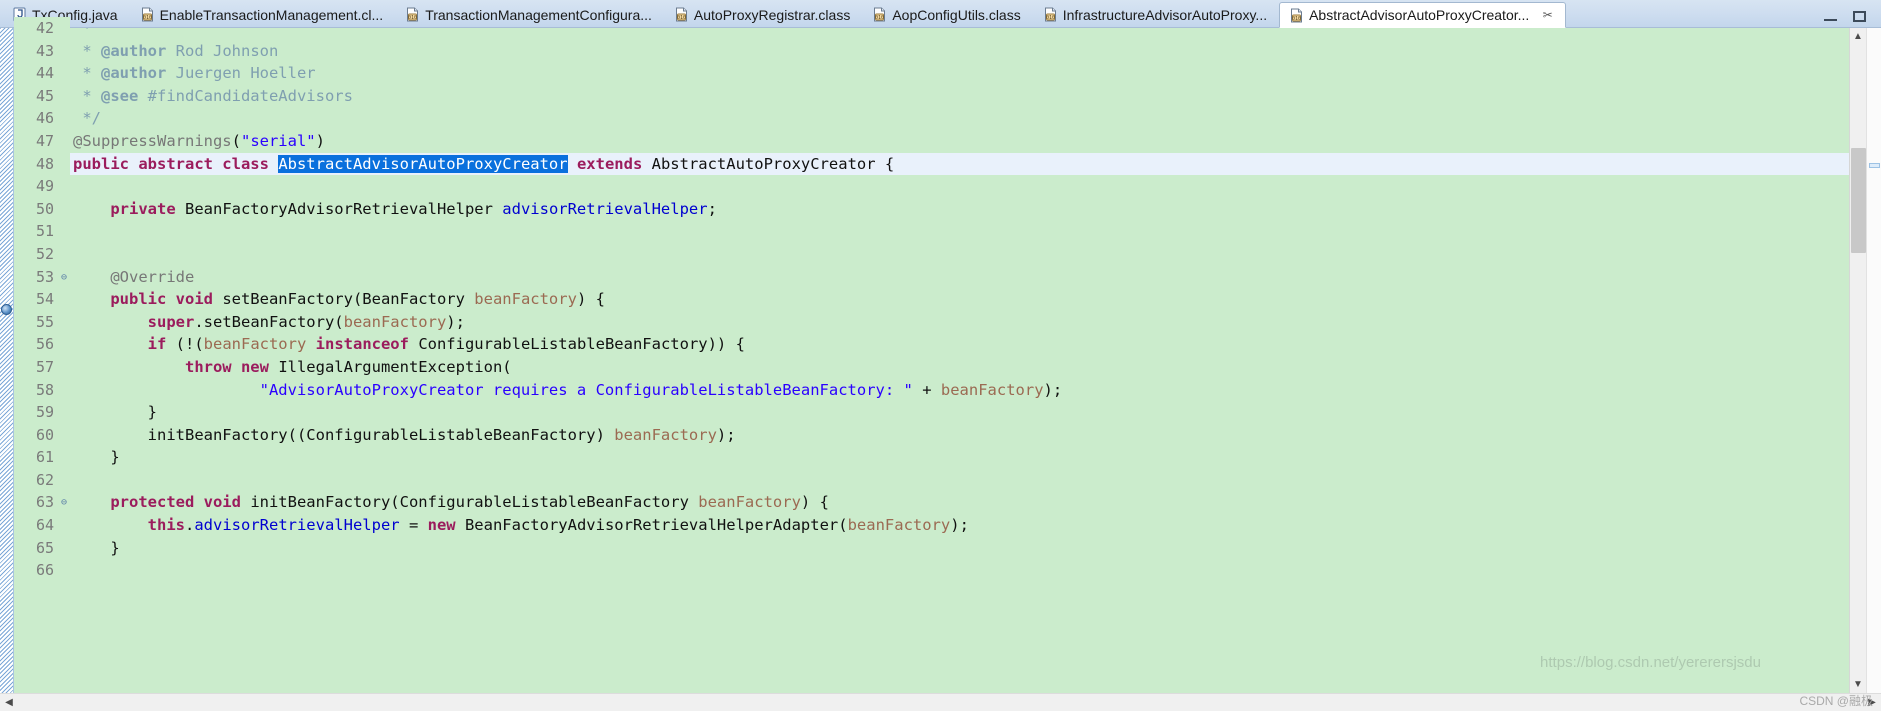 The image size is (1881, 711). What do you see at coordinates (947, 14) in the screenshot?
I see `editor-tab-4: 010 AopConfigUtils.class` at bounding box center [947, 14].